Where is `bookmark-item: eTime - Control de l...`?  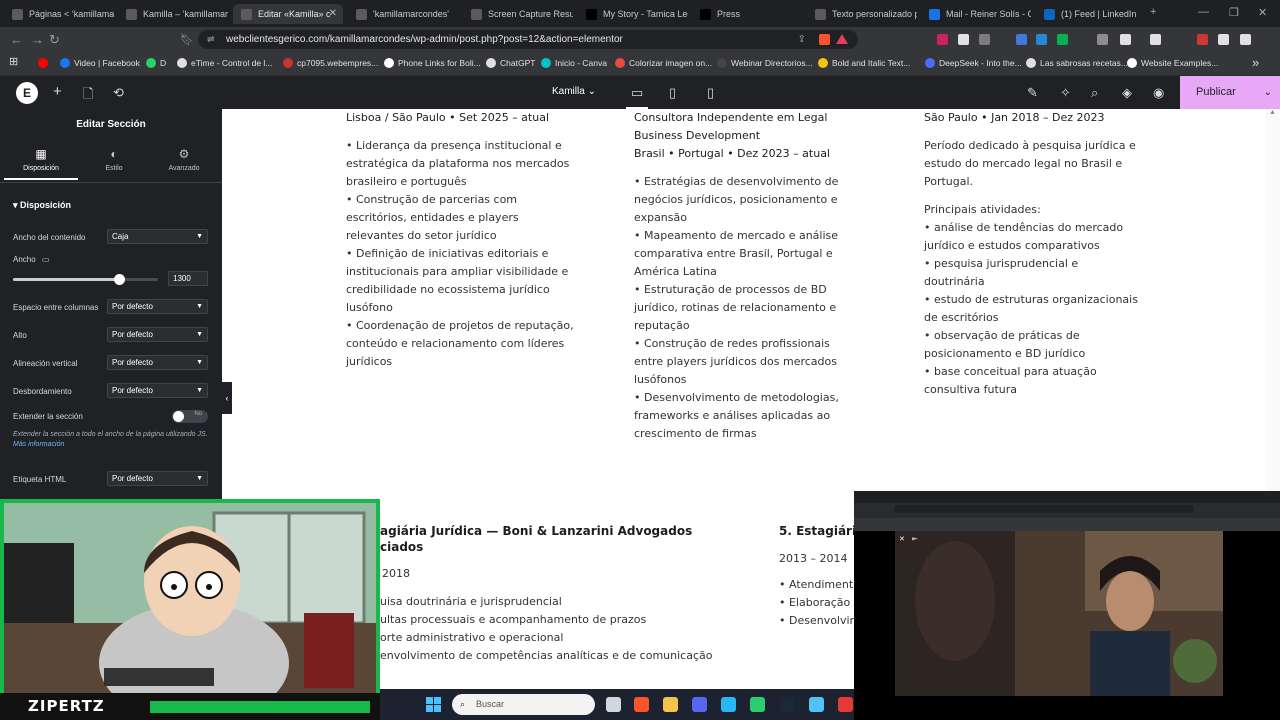
bookmark-item: eTime - Control de l... is located at coordinates (224, 63).